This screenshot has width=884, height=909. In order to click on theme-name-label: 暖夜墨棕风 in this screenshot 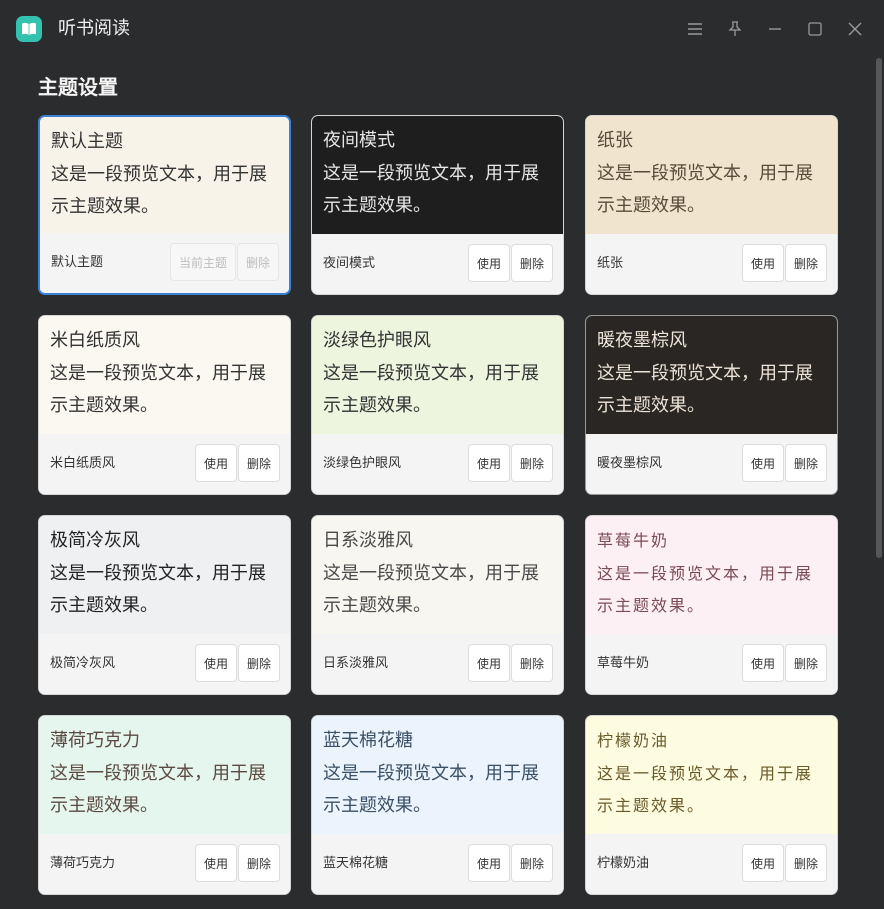, I will do `click(630, 463)`.